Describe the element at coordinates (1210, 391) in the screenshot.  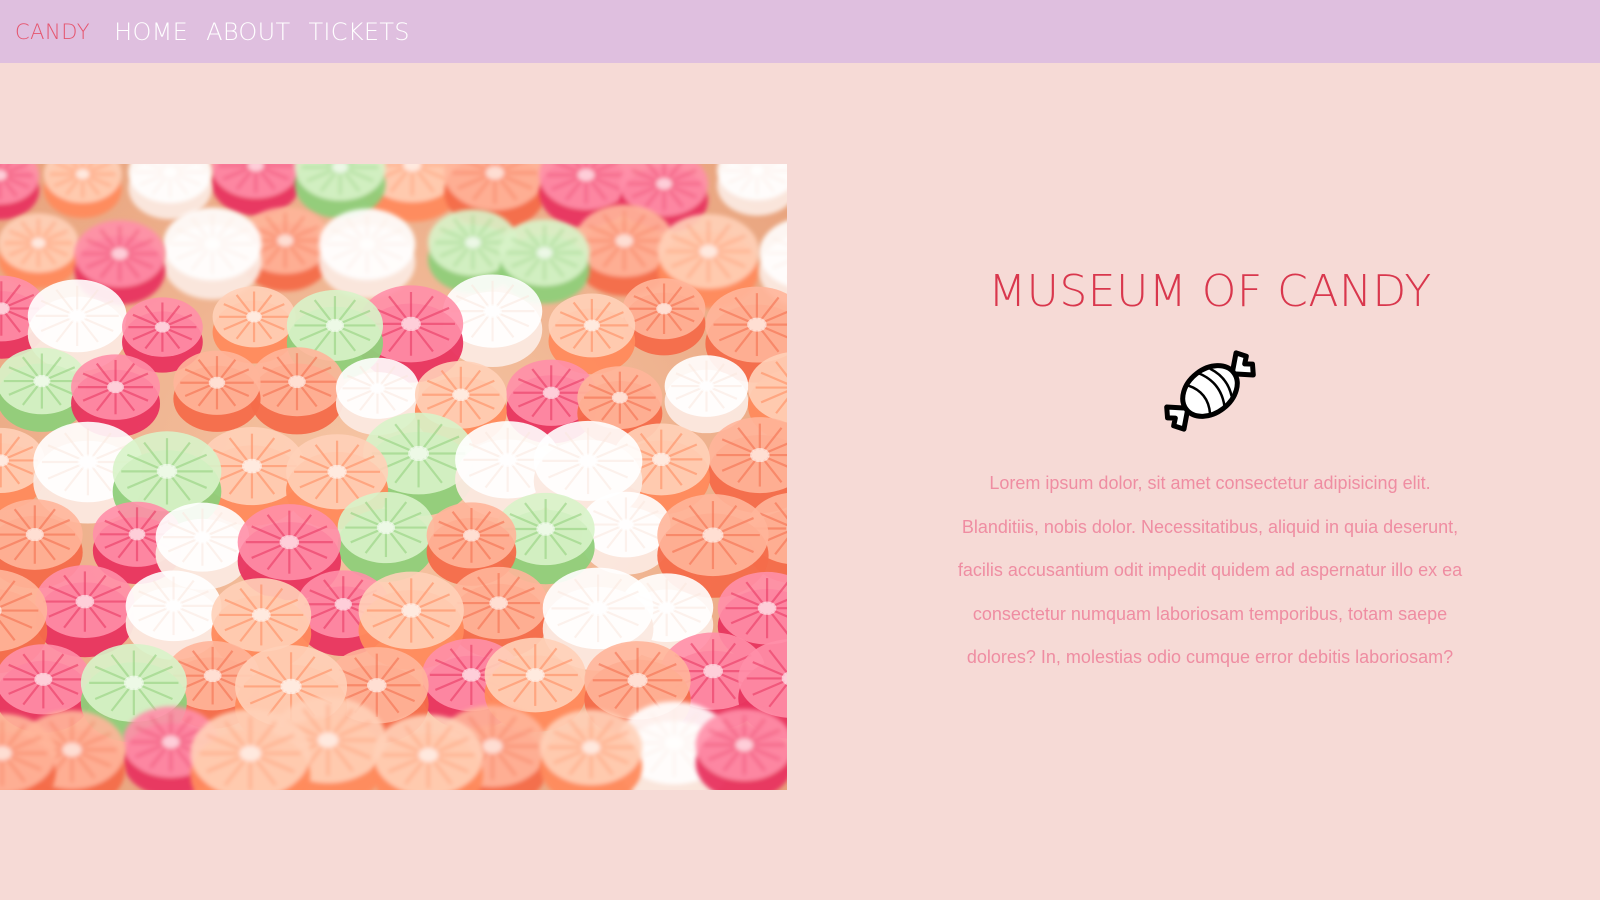
I see `wrapped-candy-icon` at that location.